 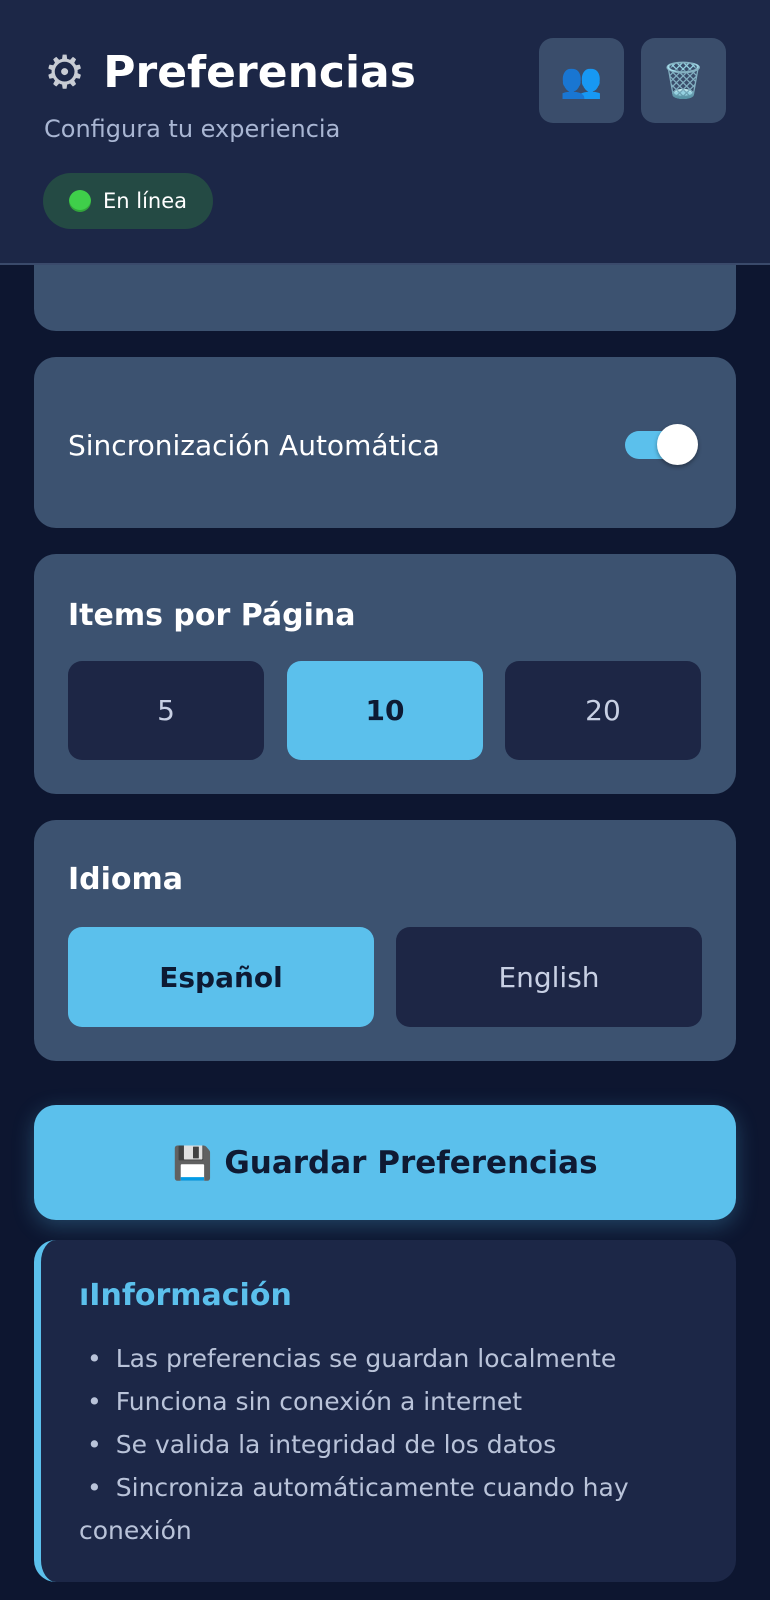 I want to click on info-title-text: Información, so click(x=190, y=1295).